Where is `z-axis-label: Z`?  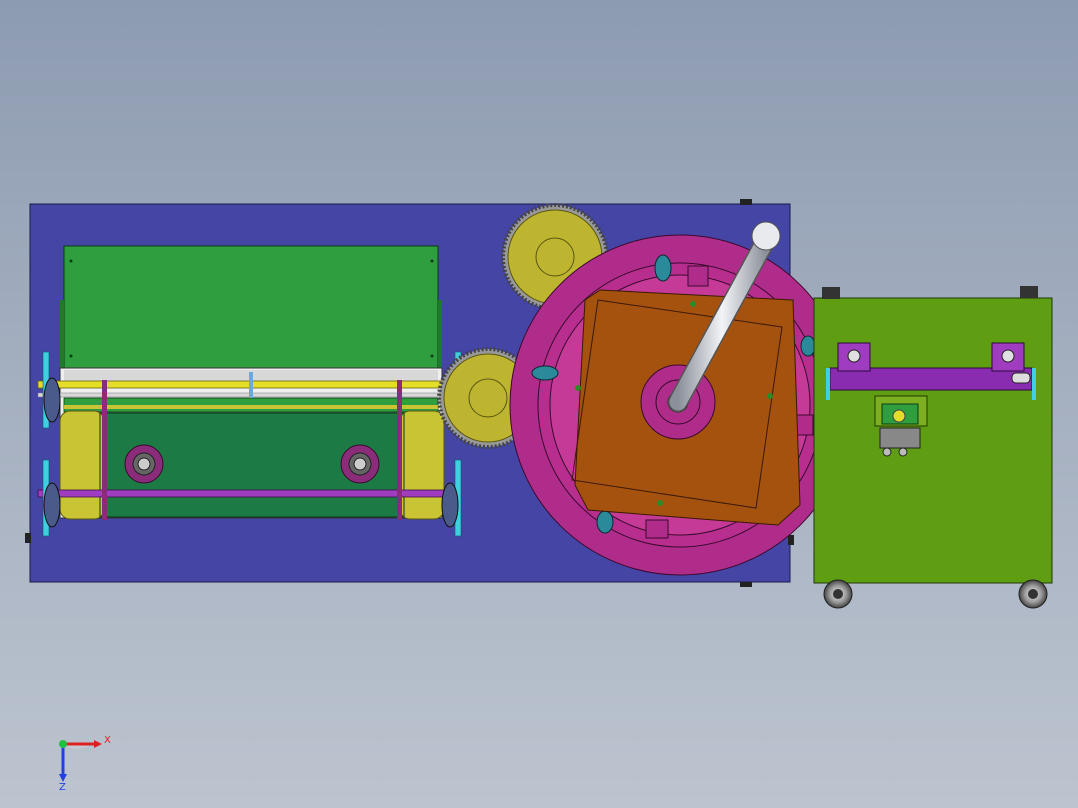
z-axis-label: Z is located at coordinates (62, 787).